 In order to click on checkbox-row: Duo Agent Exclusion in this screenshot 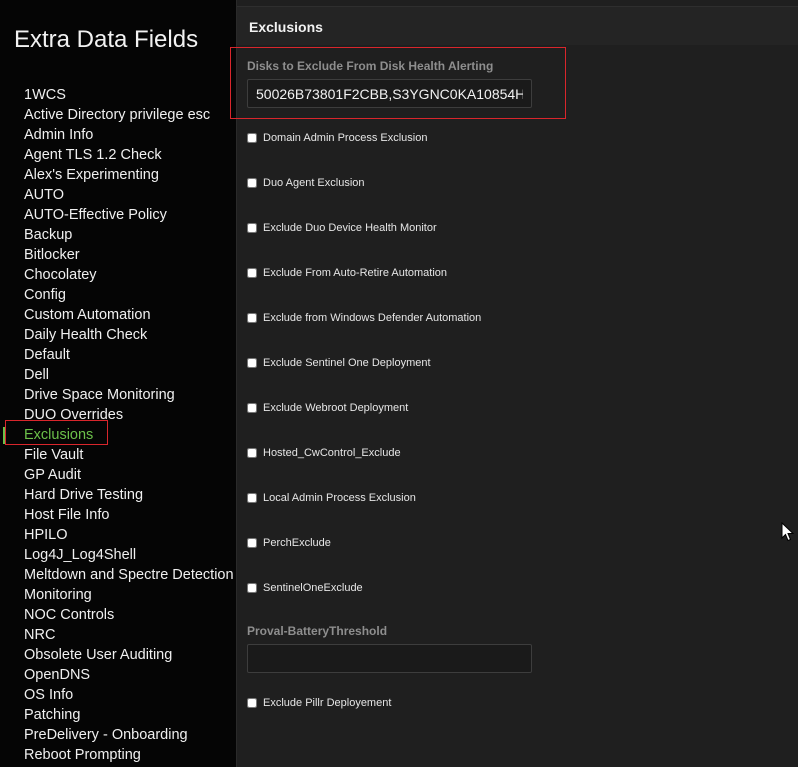, I will do `click(306, 183)`.